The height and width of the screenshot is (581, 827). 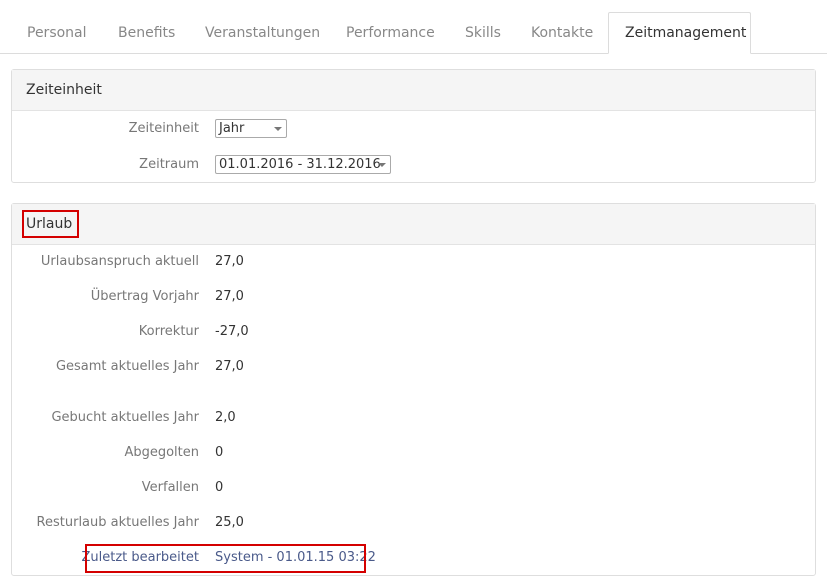 I want to click on row-urlaubsanspruch: Urlaubsanspruch aktuell 27,0, so click(x=413, y=262).